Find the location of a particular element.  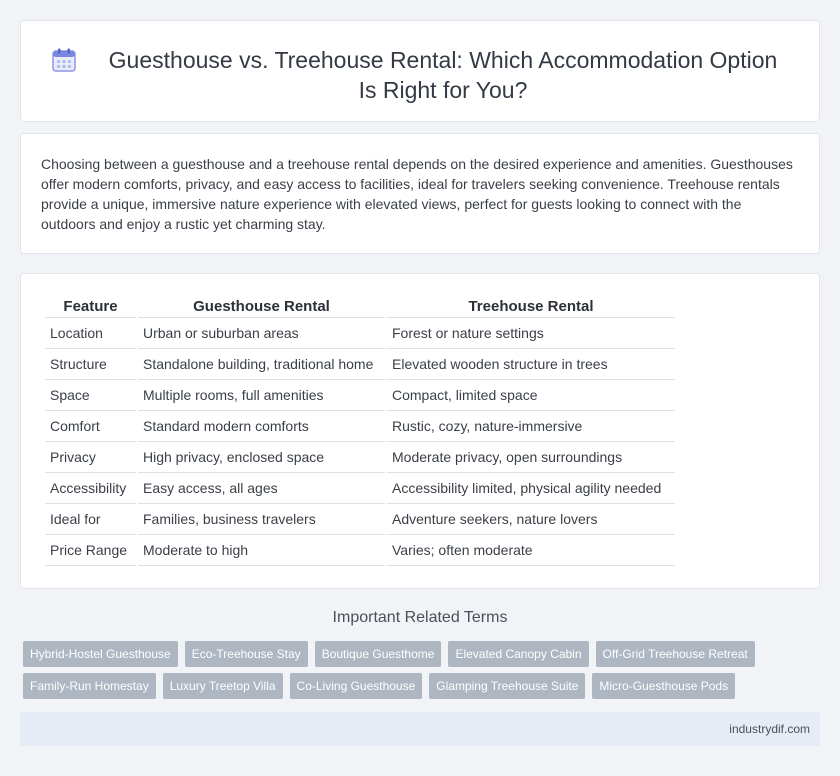

related-term-tag: Luxury Treetop Villa is located at coordinates (222, 686).